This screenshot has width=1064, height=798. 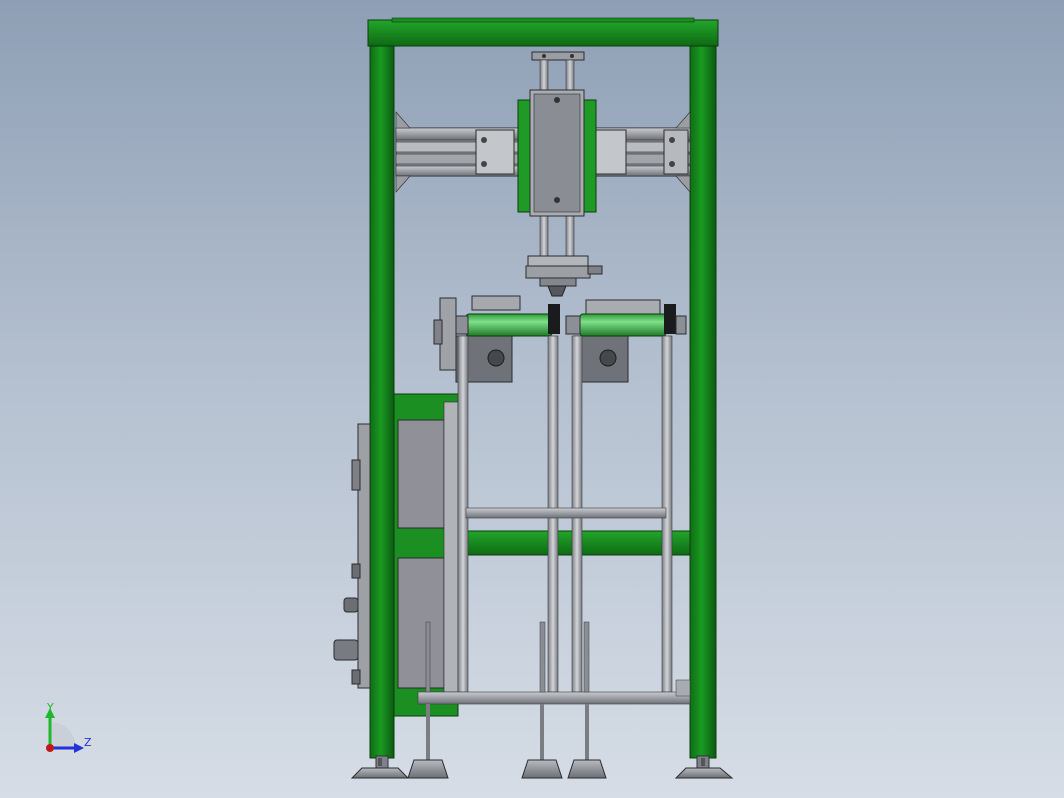 What do you see at coordinates (50, 707) in the screenshot?
I see `y-axis-label: Y` at bounding box center [50, 707].